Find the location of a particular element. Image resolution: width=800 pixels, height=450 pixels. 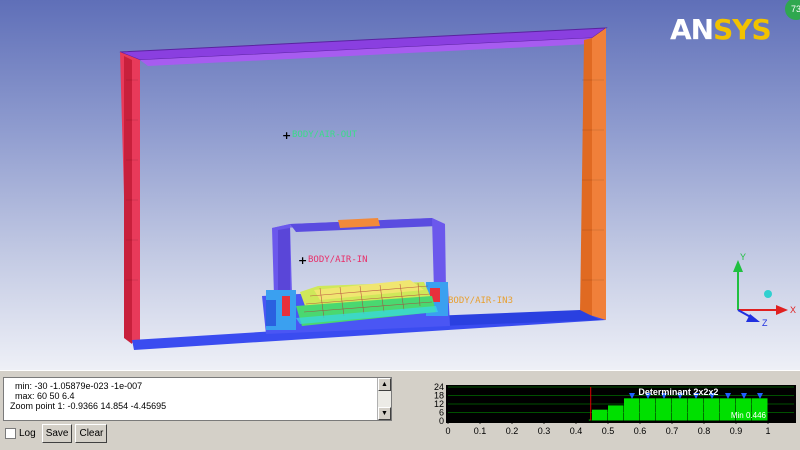

x-tick-label: 0.4 is located at coordinates (576, 431).